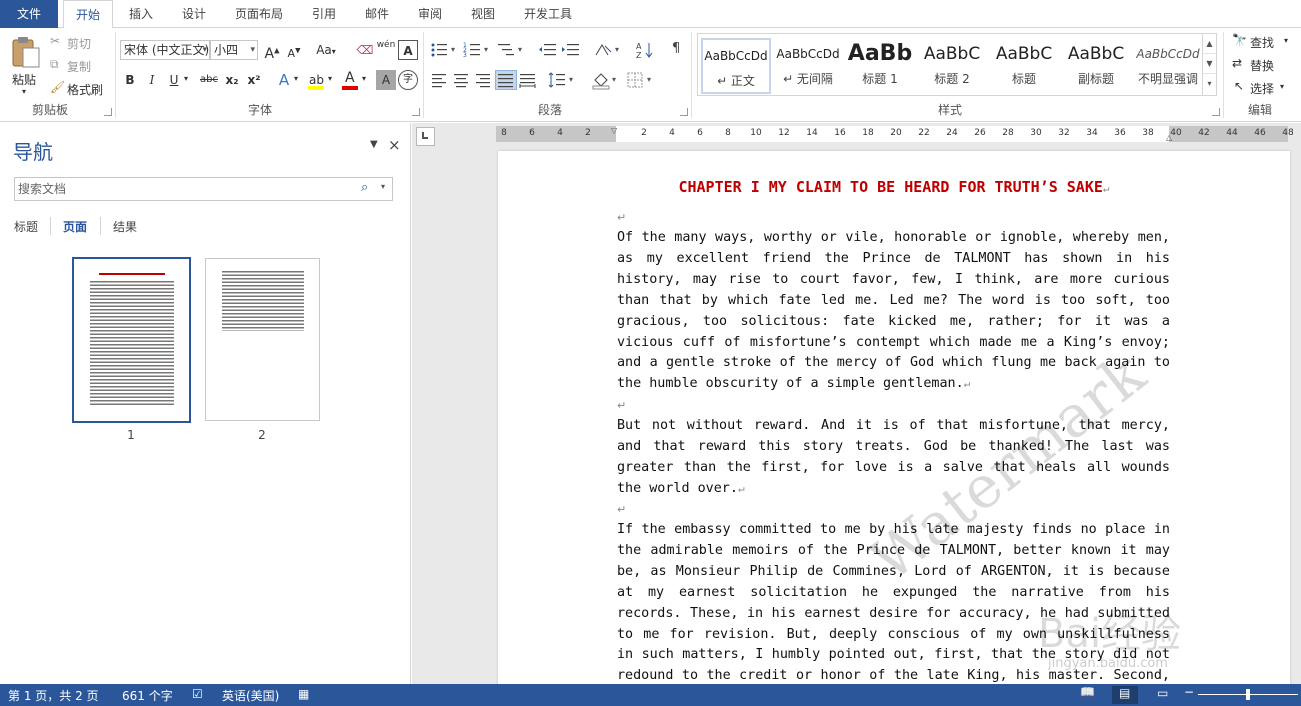 This screenshot has height=706, width=1301. Describe the element at coordinates (425, 136) in the screenshot. I see `tab-selector` at that location.